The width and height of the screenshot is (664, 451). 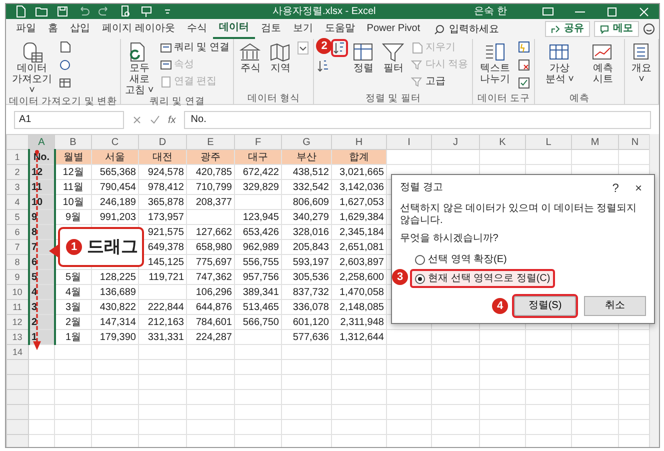 What do you see at coordinates (525, 48) in the screenshot?
I see `flash-fill-icon` at bounding box center [525, 48].